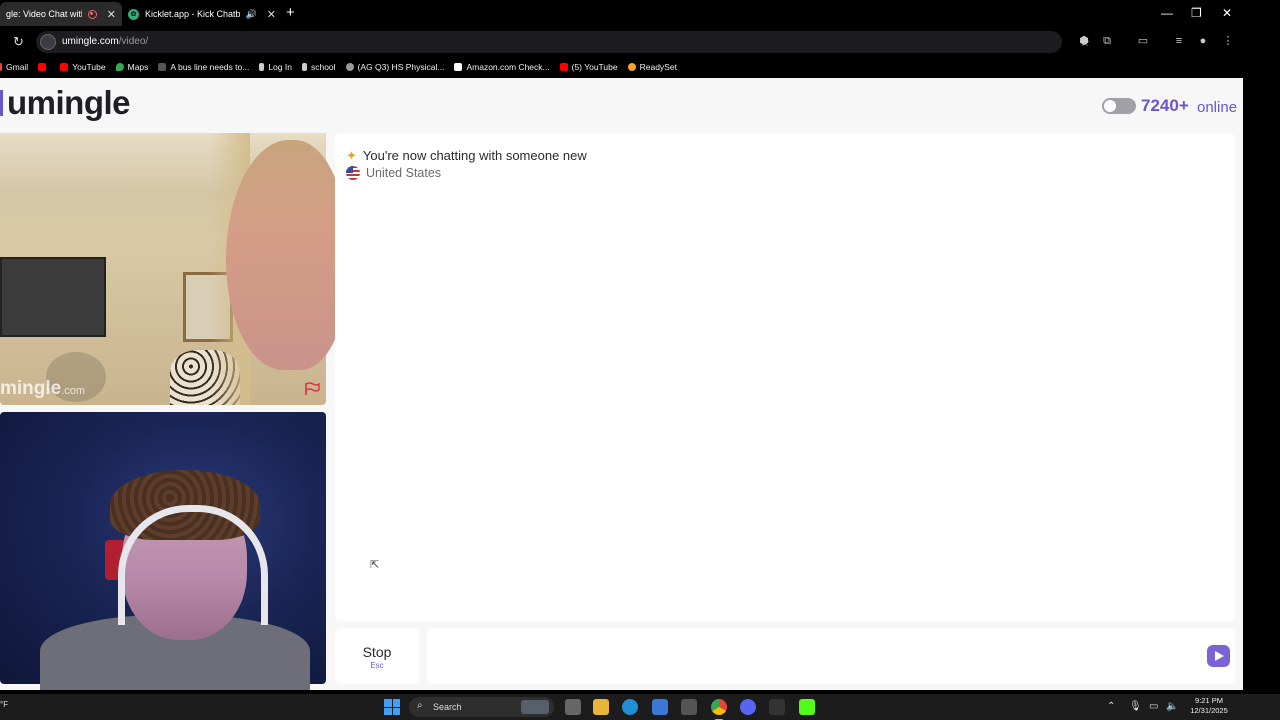  What do you see at coordinates (133, 41) in the screenshot?
I see `url-path: /video/` at bounding box center [133, 41].